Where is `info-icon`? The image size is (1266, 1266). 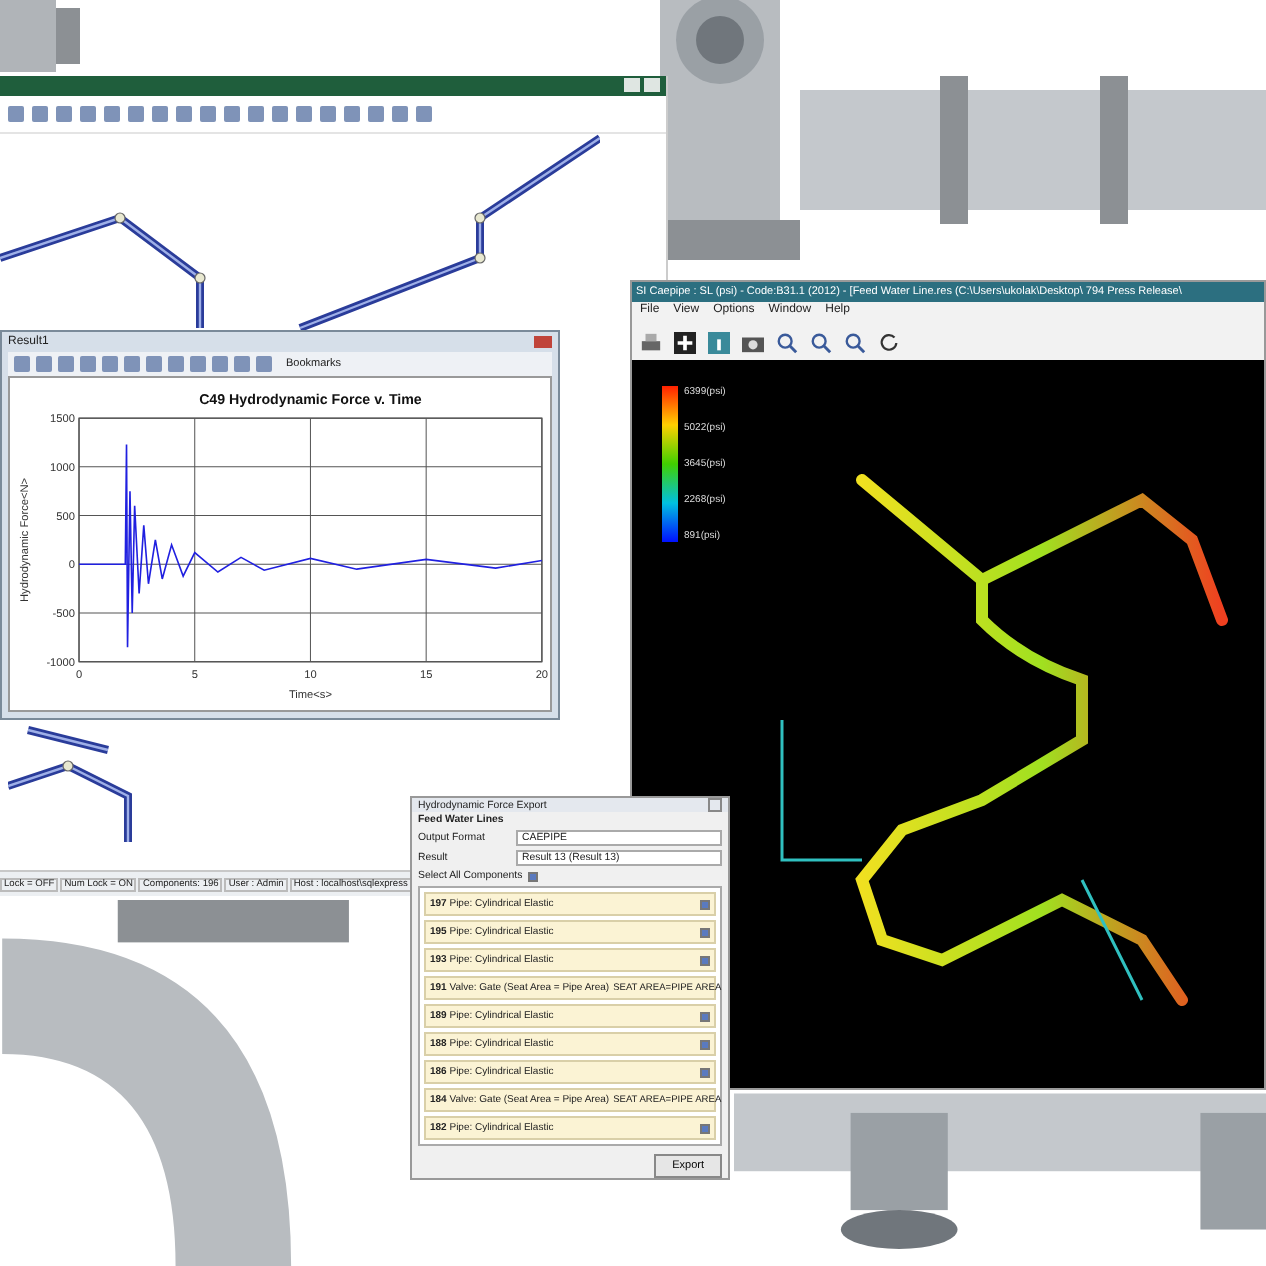 info-icon is located at coordinates (719, 342).